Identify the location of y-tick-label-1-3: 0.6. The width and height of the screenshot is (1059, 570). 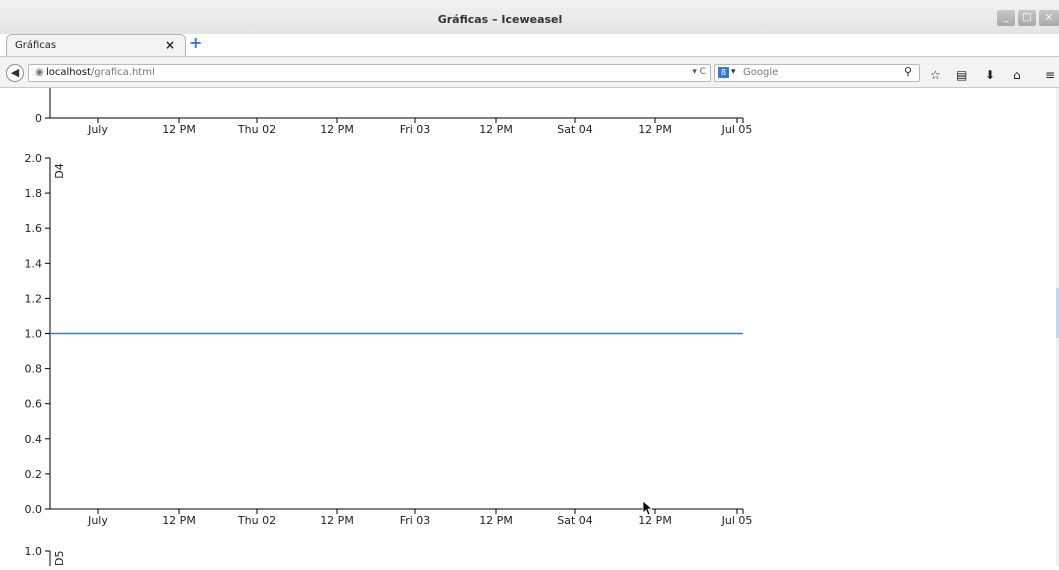
(34, 404).